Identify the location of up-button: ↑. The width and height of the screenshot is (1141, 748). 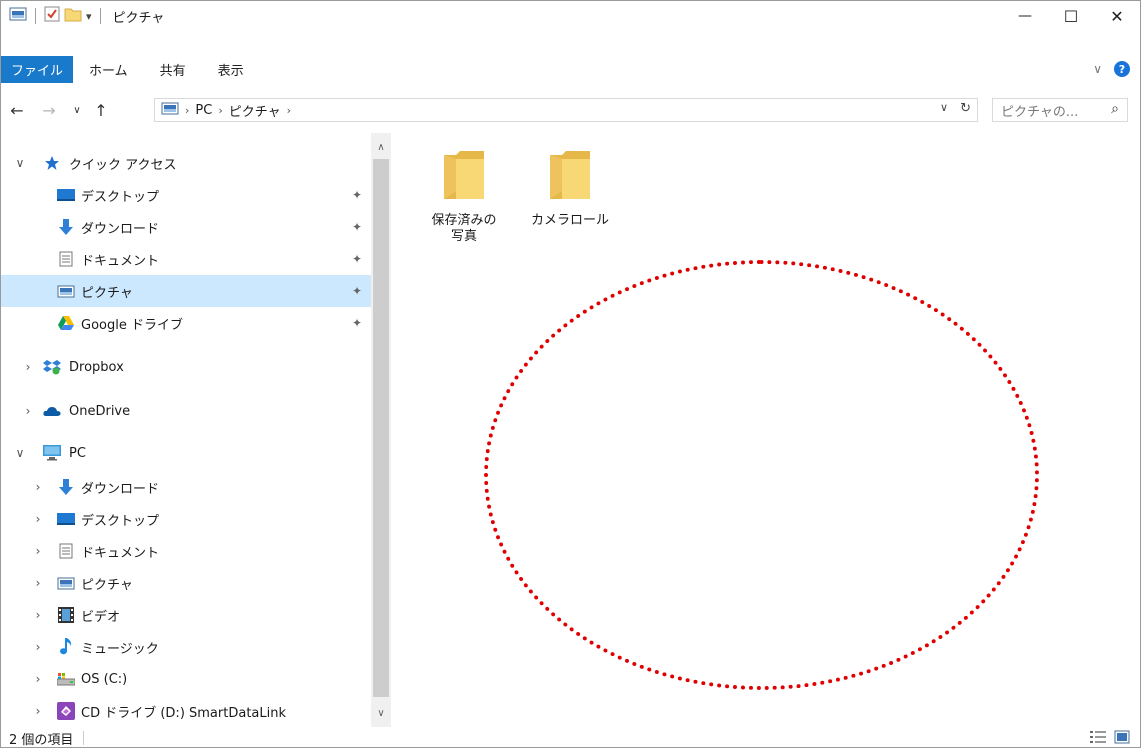
(101, 110).